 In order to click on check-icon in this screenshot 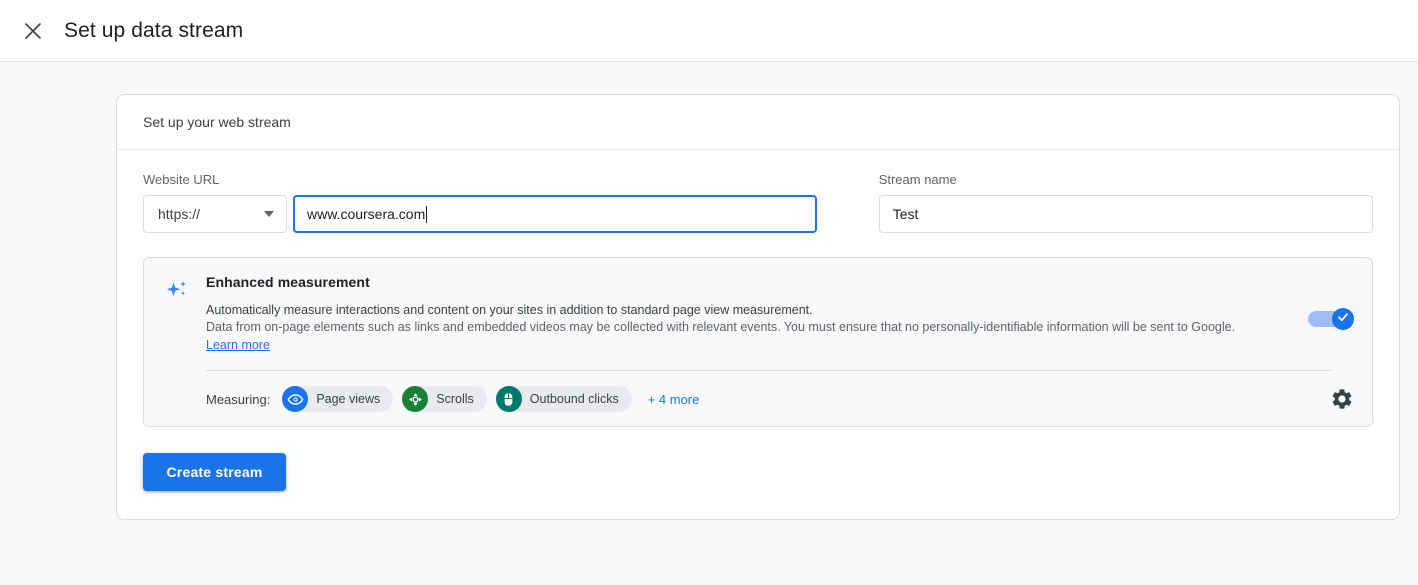, I will do `click(1343, 319)`.